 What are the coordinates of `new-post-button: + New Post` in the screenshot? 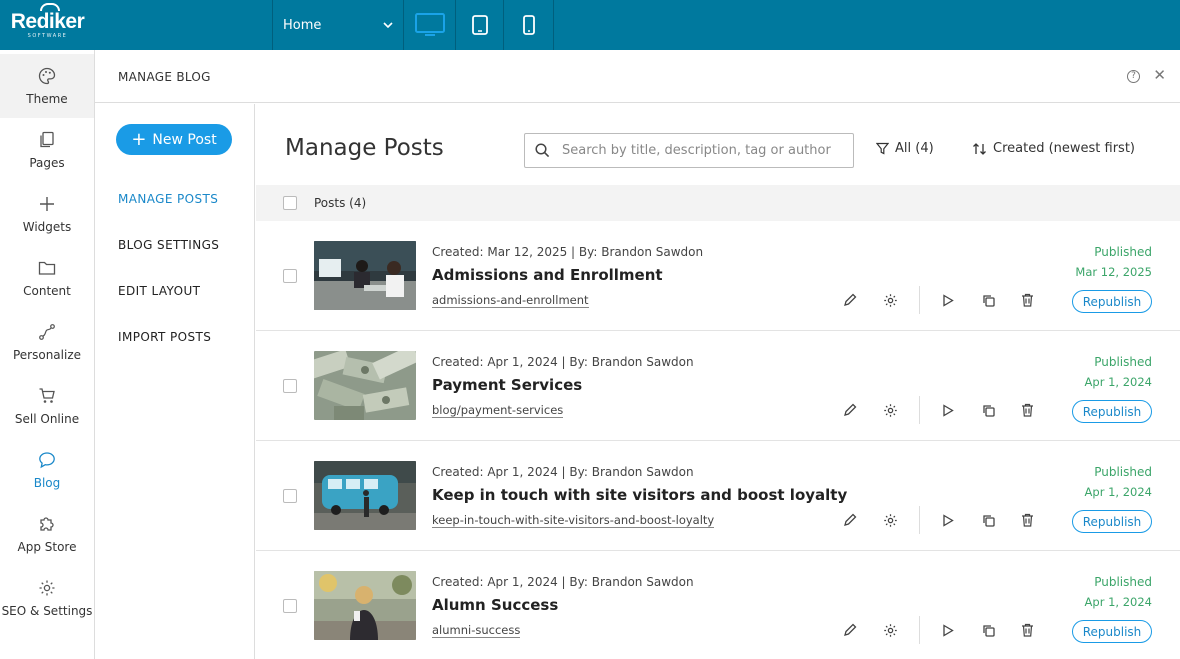 It's located at (174, 139).